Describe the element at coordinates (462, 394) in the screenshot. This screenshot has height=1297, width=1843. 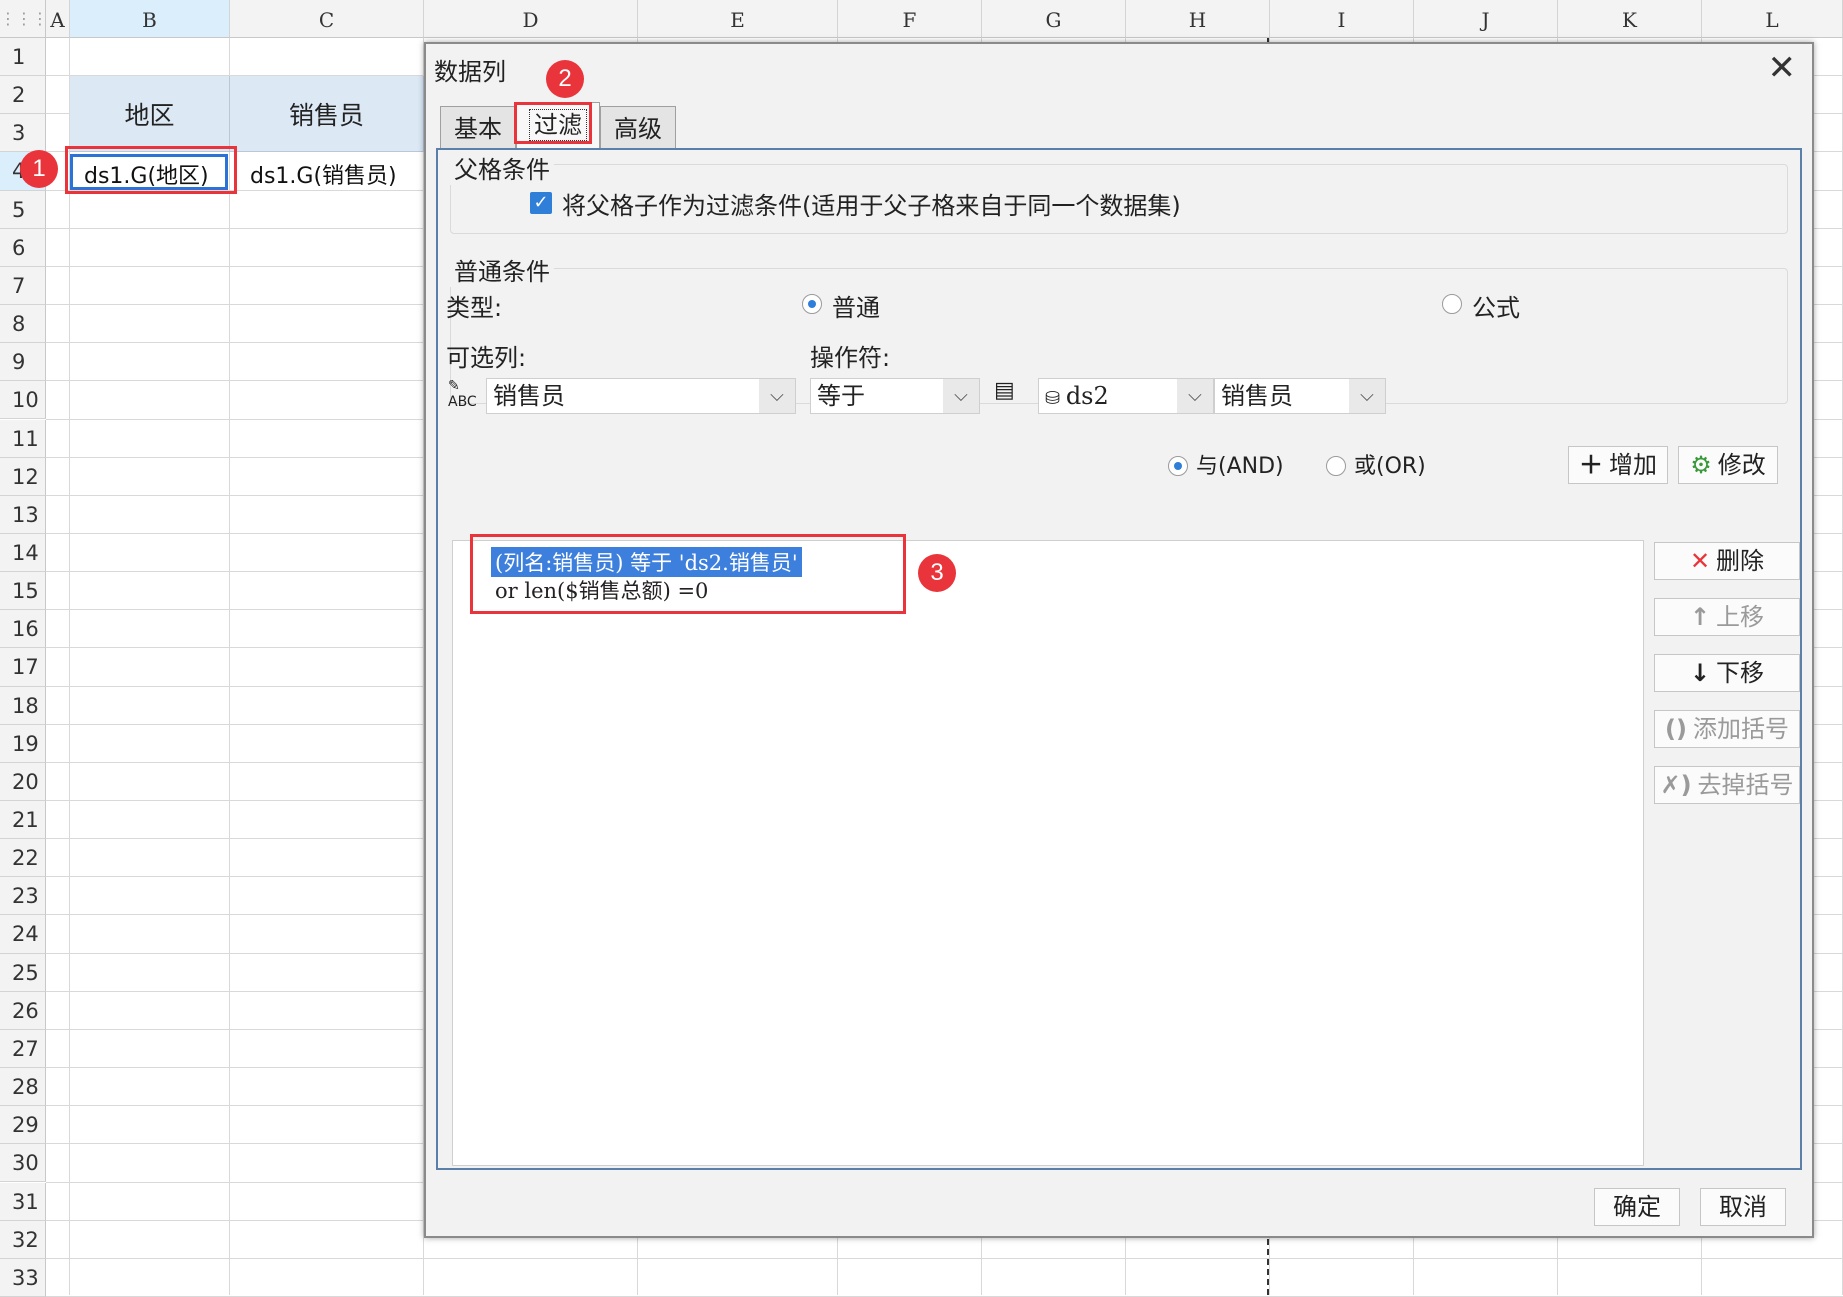
I see `column-type-icon: ✎ ABC` at that location.